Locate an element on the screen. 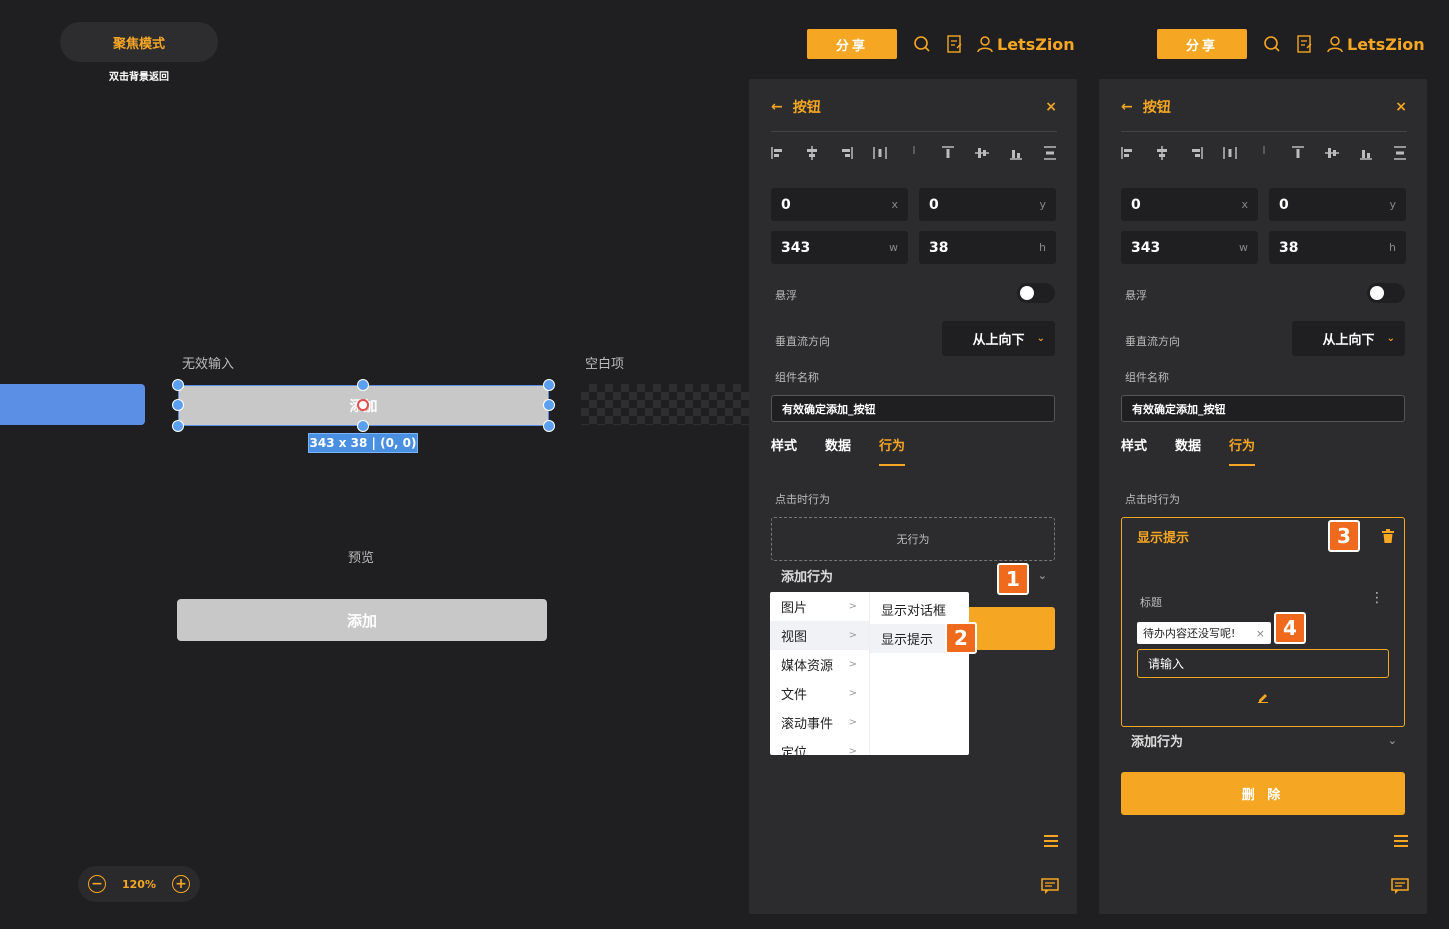 This screenshot has width=1449, height=929. anchor-point-icon is located at coordinates (363, 405).